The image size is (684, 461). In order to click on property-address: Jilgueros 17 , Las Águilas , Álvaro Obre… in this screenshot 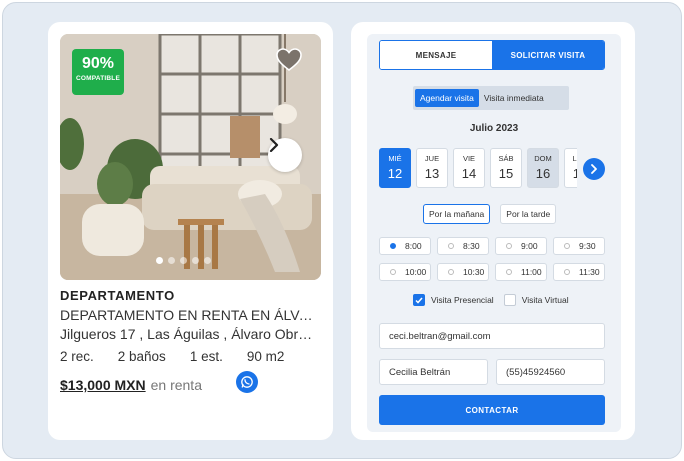, I will do `click(189, 334)`.